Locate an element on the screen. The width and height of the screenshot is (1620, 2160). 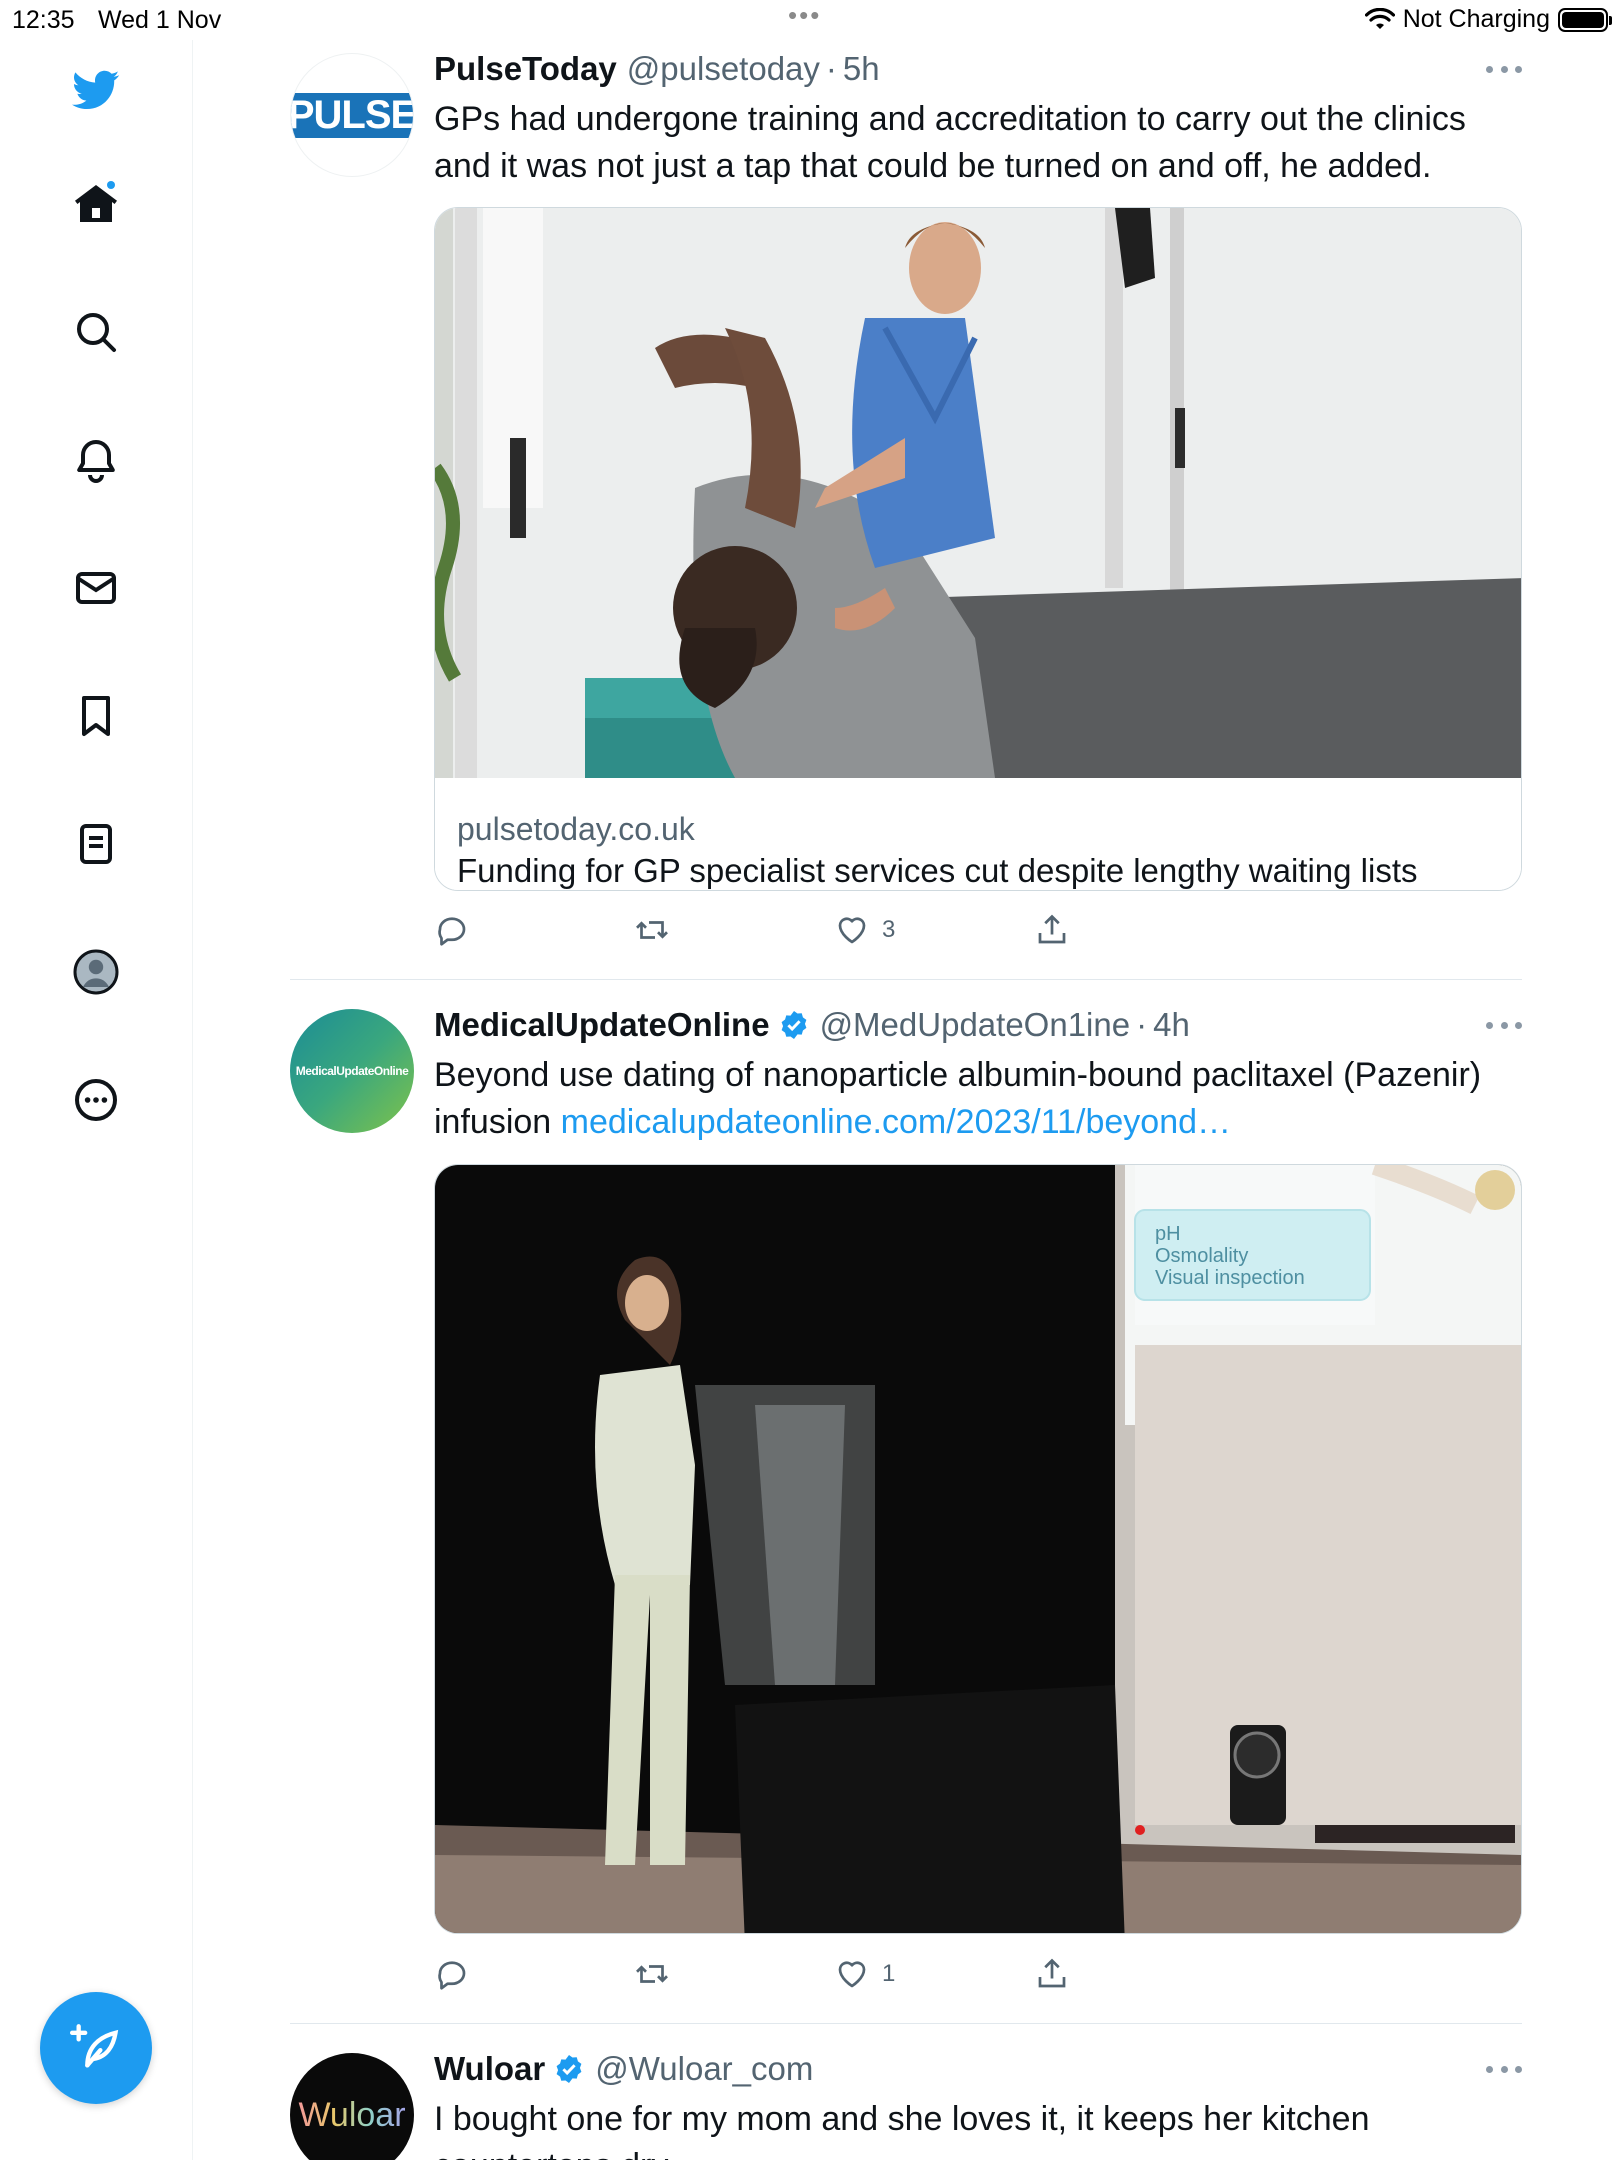
battery-icon is located at coordinates (1585, 19).